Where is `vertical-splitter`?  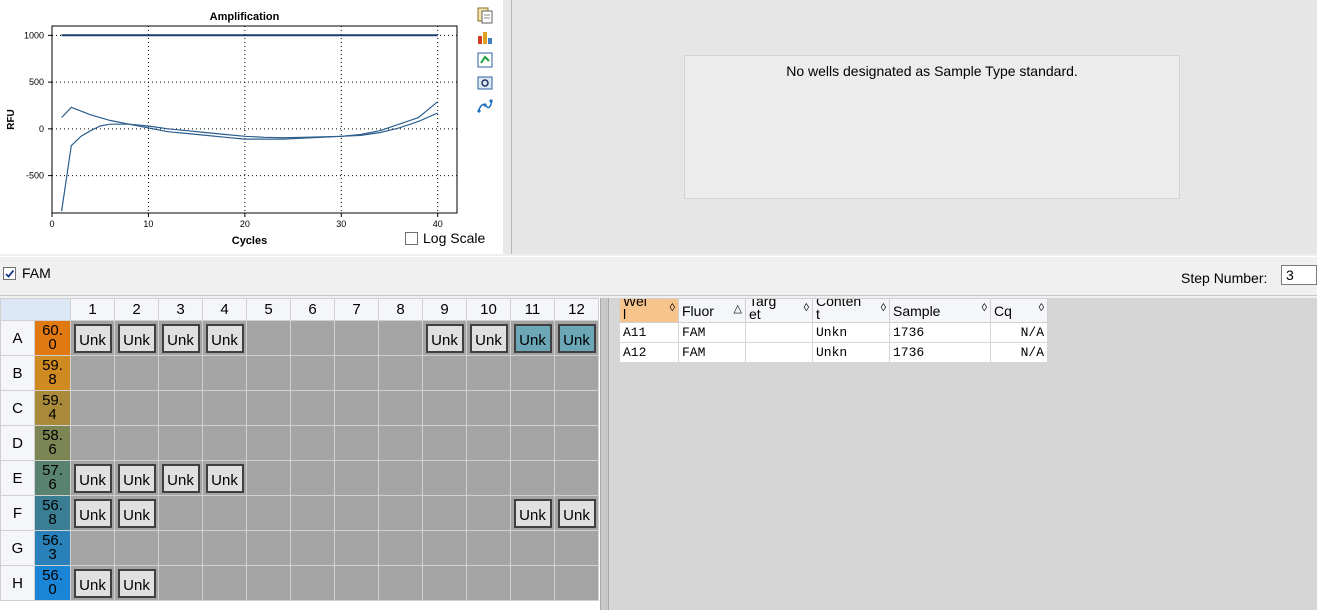 vertical-splitter is located at coordinates (507, 127).